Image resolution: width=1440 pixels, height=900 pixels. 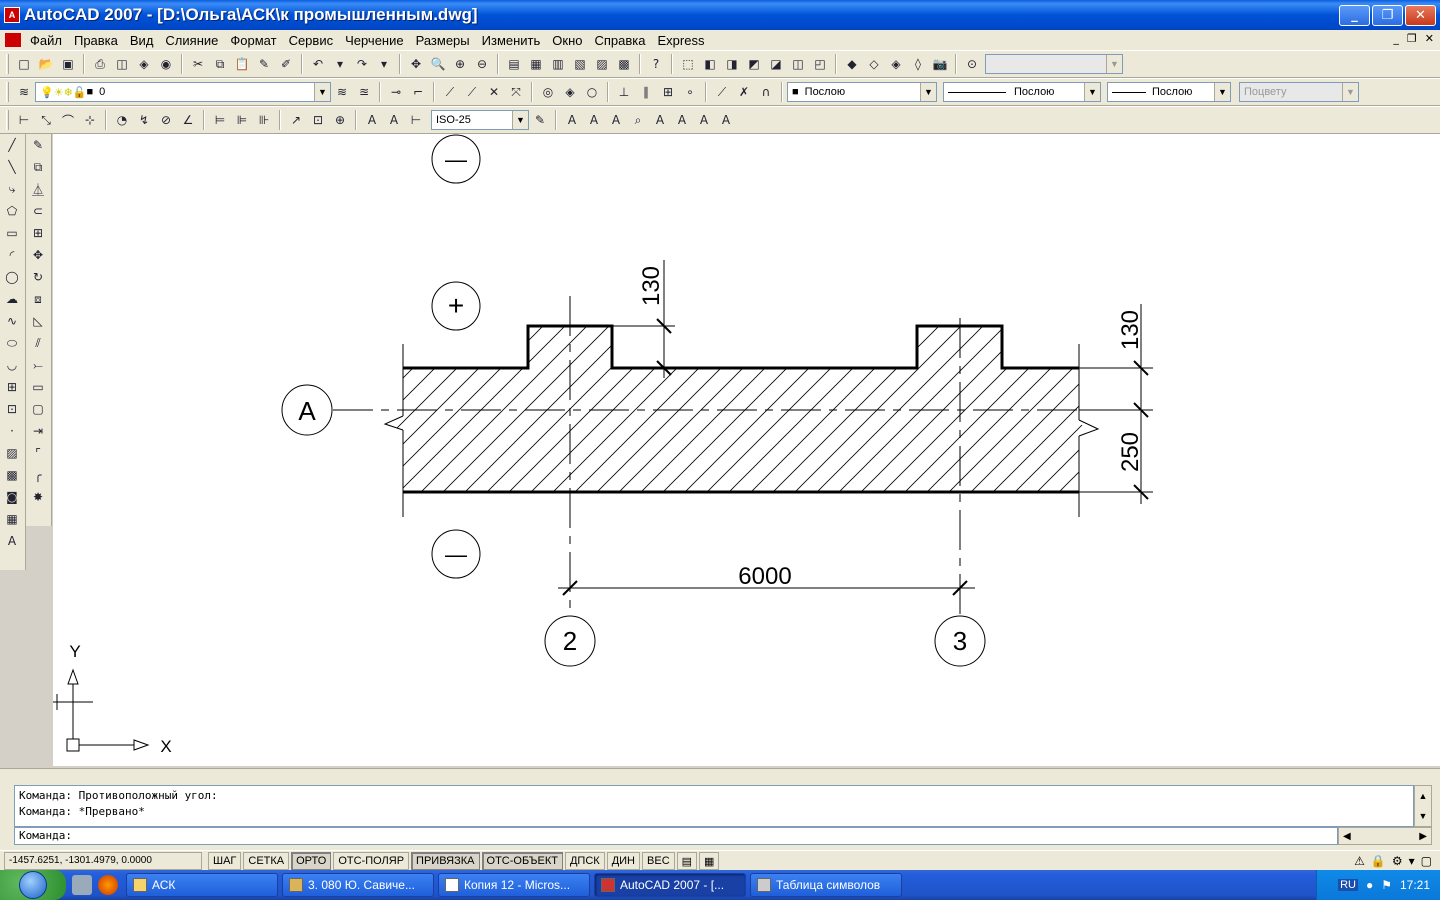 I want to click on status-tray-icon: ⚙, so click(x=1397, y=861).